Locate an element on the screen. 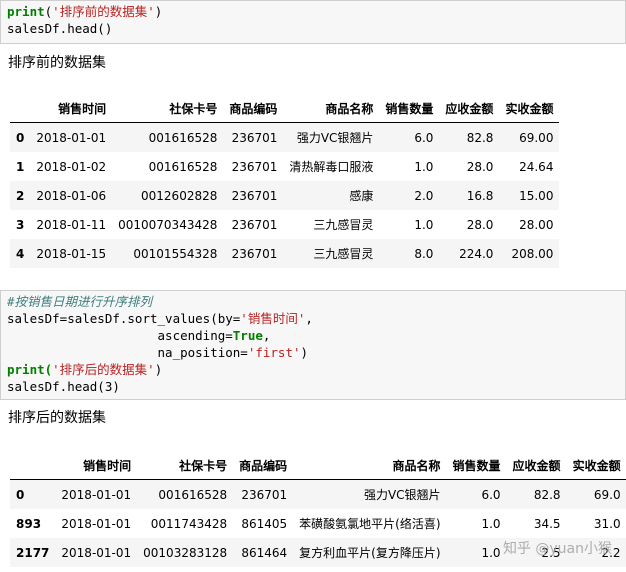  row-index: 4 is located at coordinates (20, 253).